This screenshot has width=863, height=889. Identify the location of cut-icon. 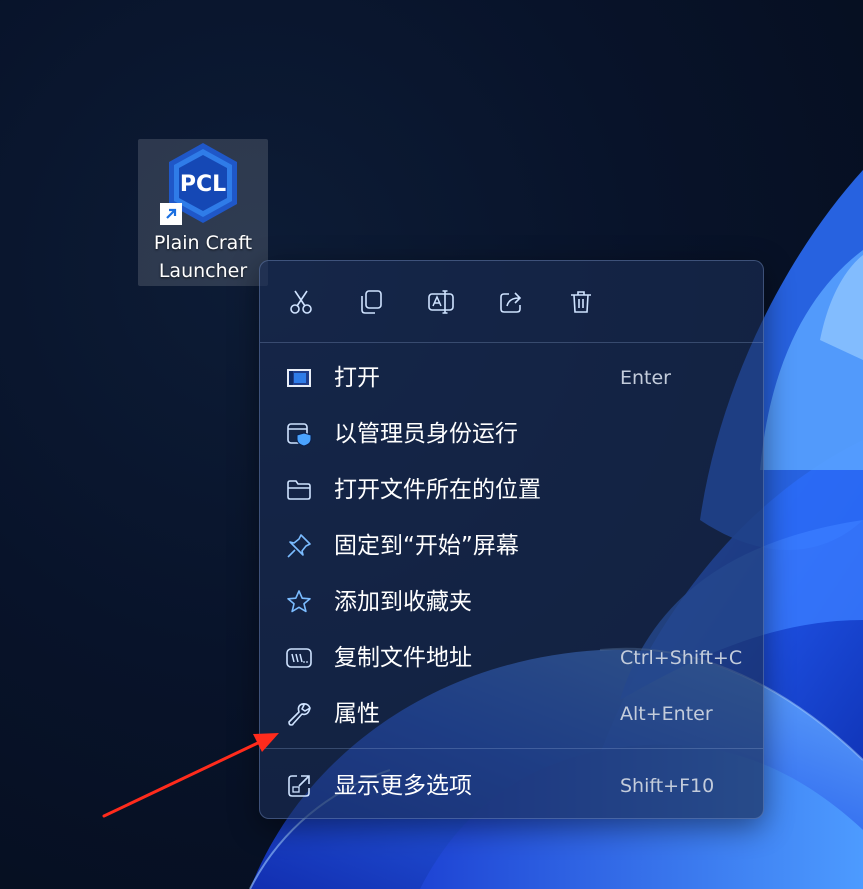
(301, 302).